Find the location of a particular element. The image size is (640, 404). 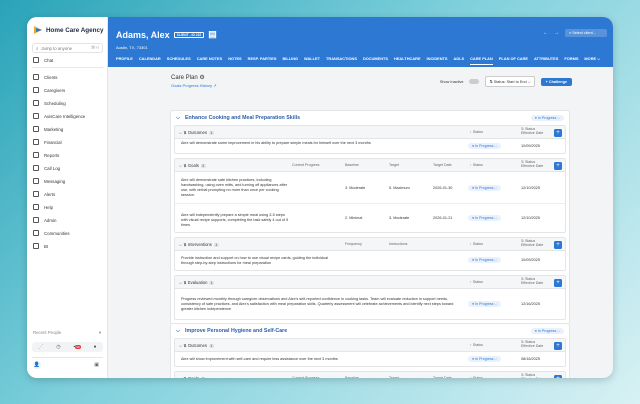

show-inactive-toggle is located at coordinates (474, 81).